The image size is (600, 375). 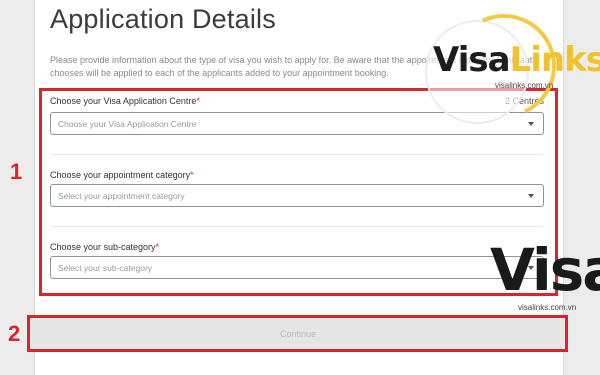 What do you see at coordinates (554, 60) in the screenshot?
I see `watermark-logo-links: Links` at bounding box center [554, 60].